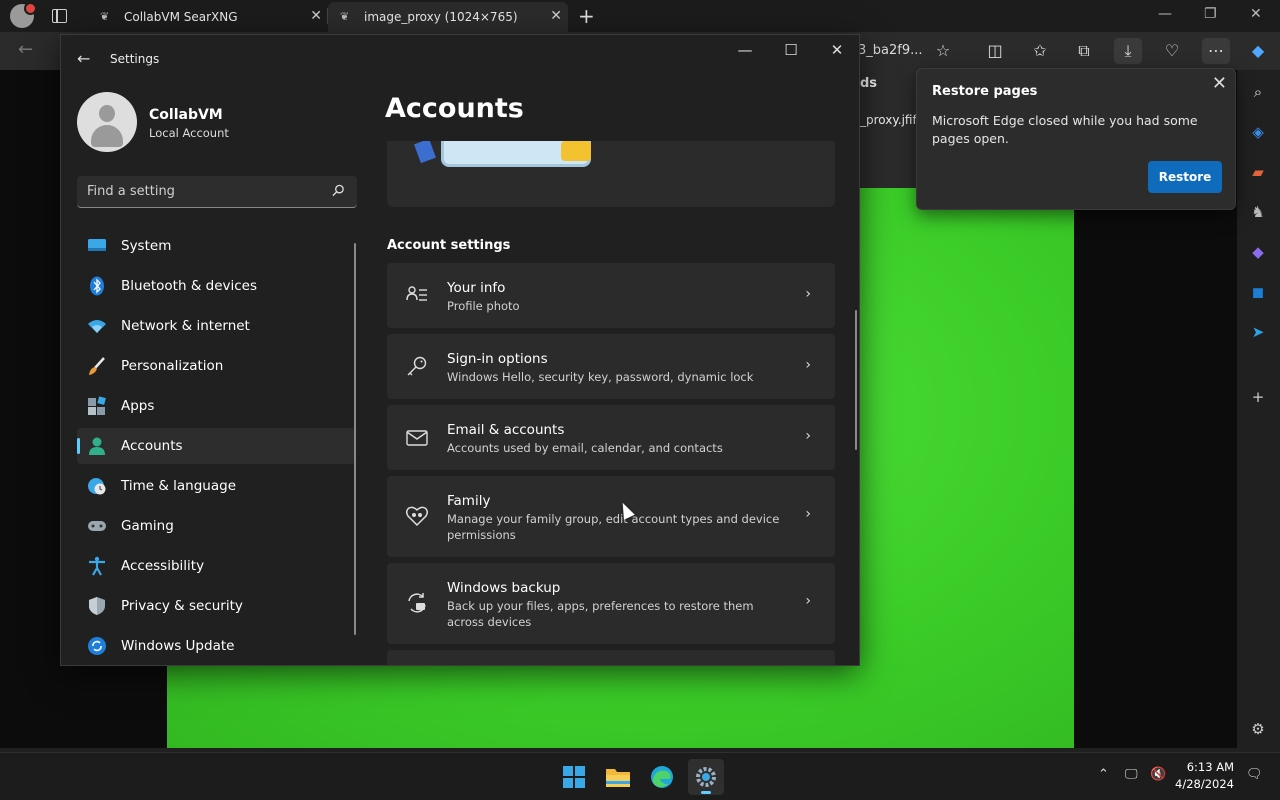 This screenshot has width=1280, height=800. Describe the element at coordinates (1185, 177) in the screenshot. I see `restore-button: Restore` at that location.